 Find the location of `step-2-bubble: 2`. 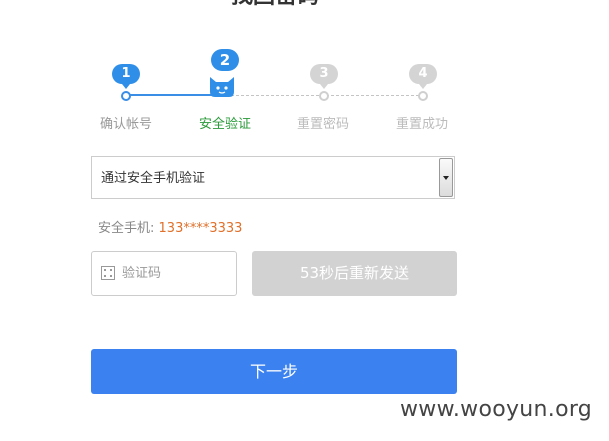

step-2-bubble: 2 is located at coordinates (225, 60).